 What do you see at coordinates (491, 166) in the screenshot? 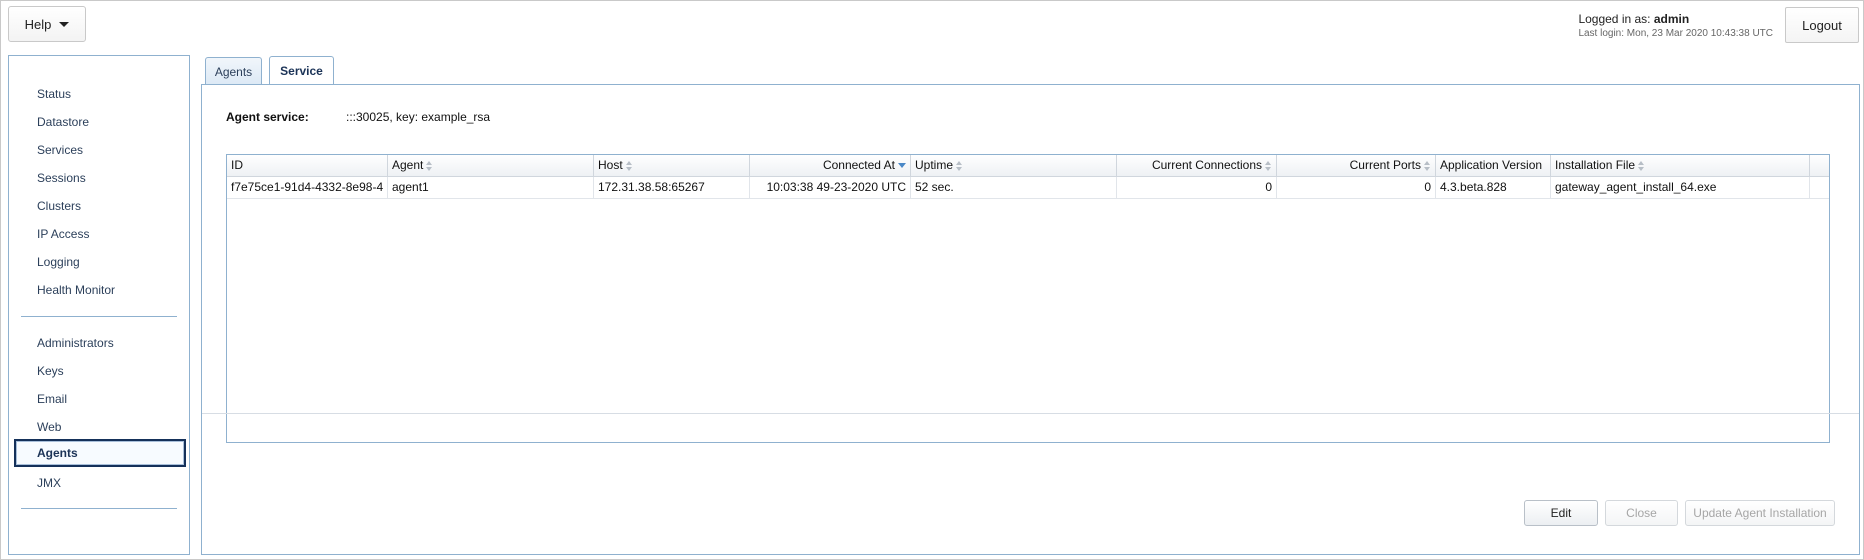
I see `column-header-agent: Agent` at bounding box center [491, 166].